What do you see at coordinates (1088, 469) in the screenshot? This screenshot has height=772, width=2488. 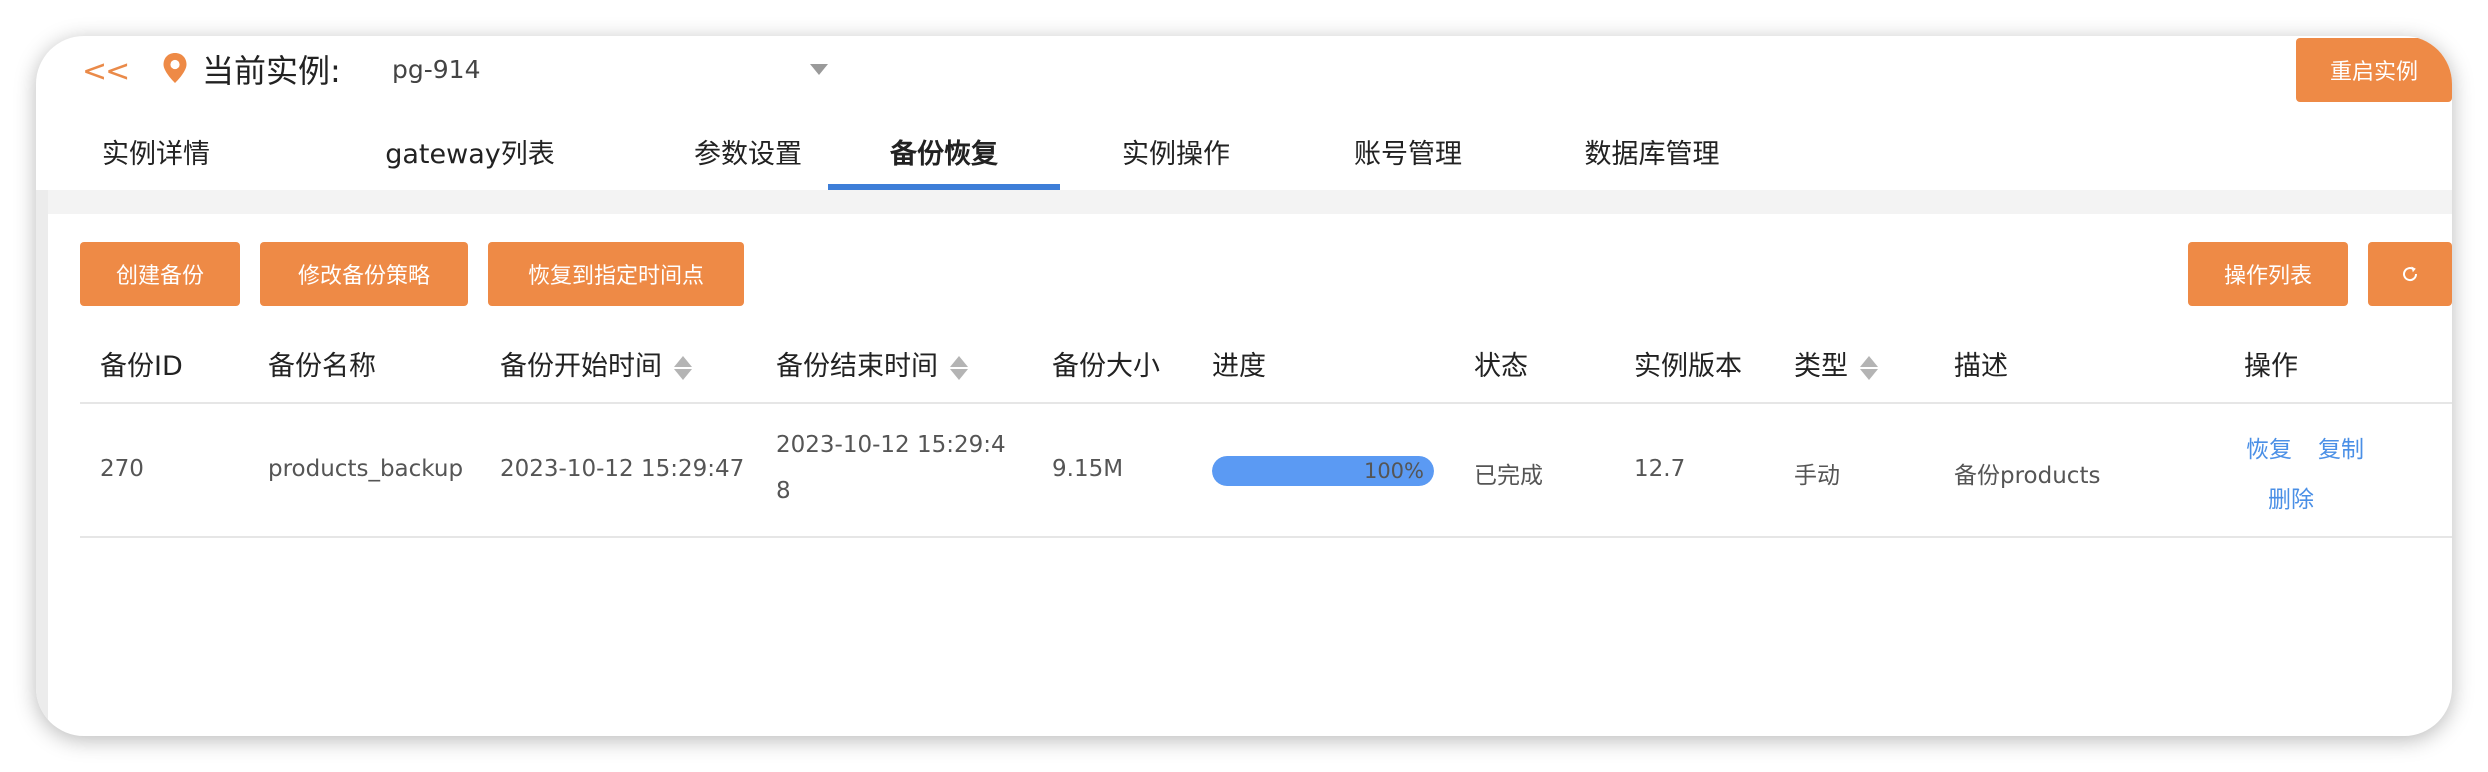 I see `cell-backup-size: 9.15M` at bounding box center [1088, 469].